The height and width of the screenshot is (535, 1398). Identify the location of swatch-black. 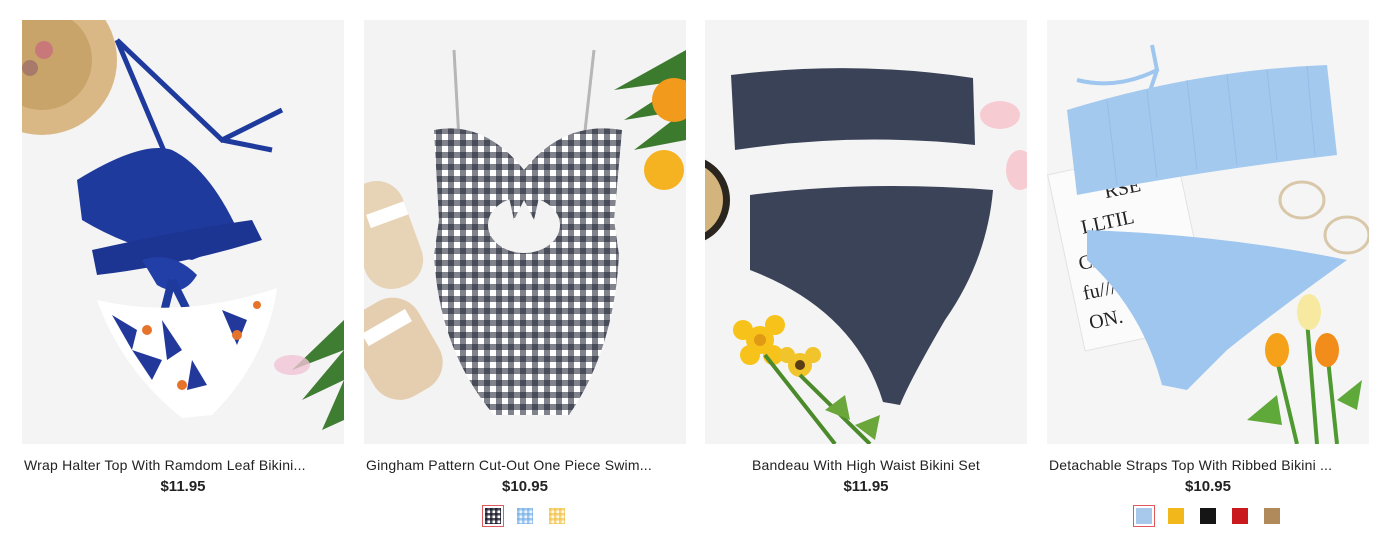
(1208, 516).